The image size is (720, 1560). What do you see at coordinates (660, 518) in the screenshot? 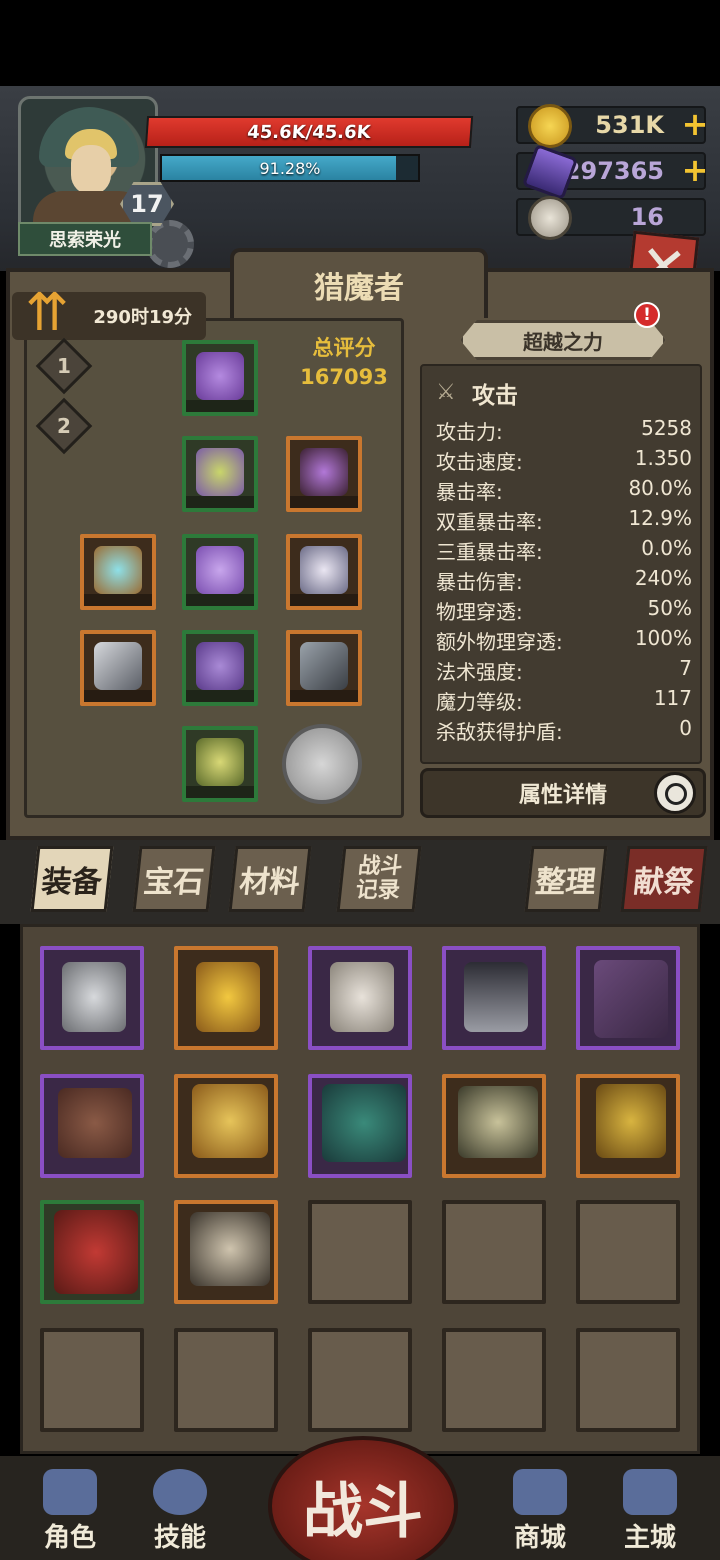
I see `stat-value: 12.9%` at bounding box center [660, 518].